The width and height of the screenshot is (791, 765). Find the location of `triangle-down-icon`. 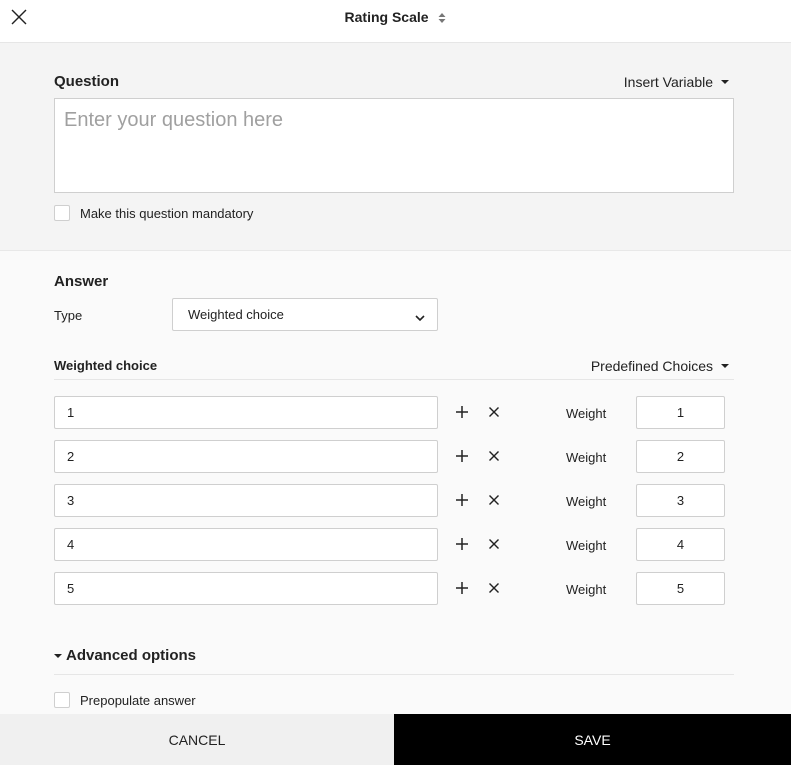

triangle-down-icon is located at coordinates (58, 655).